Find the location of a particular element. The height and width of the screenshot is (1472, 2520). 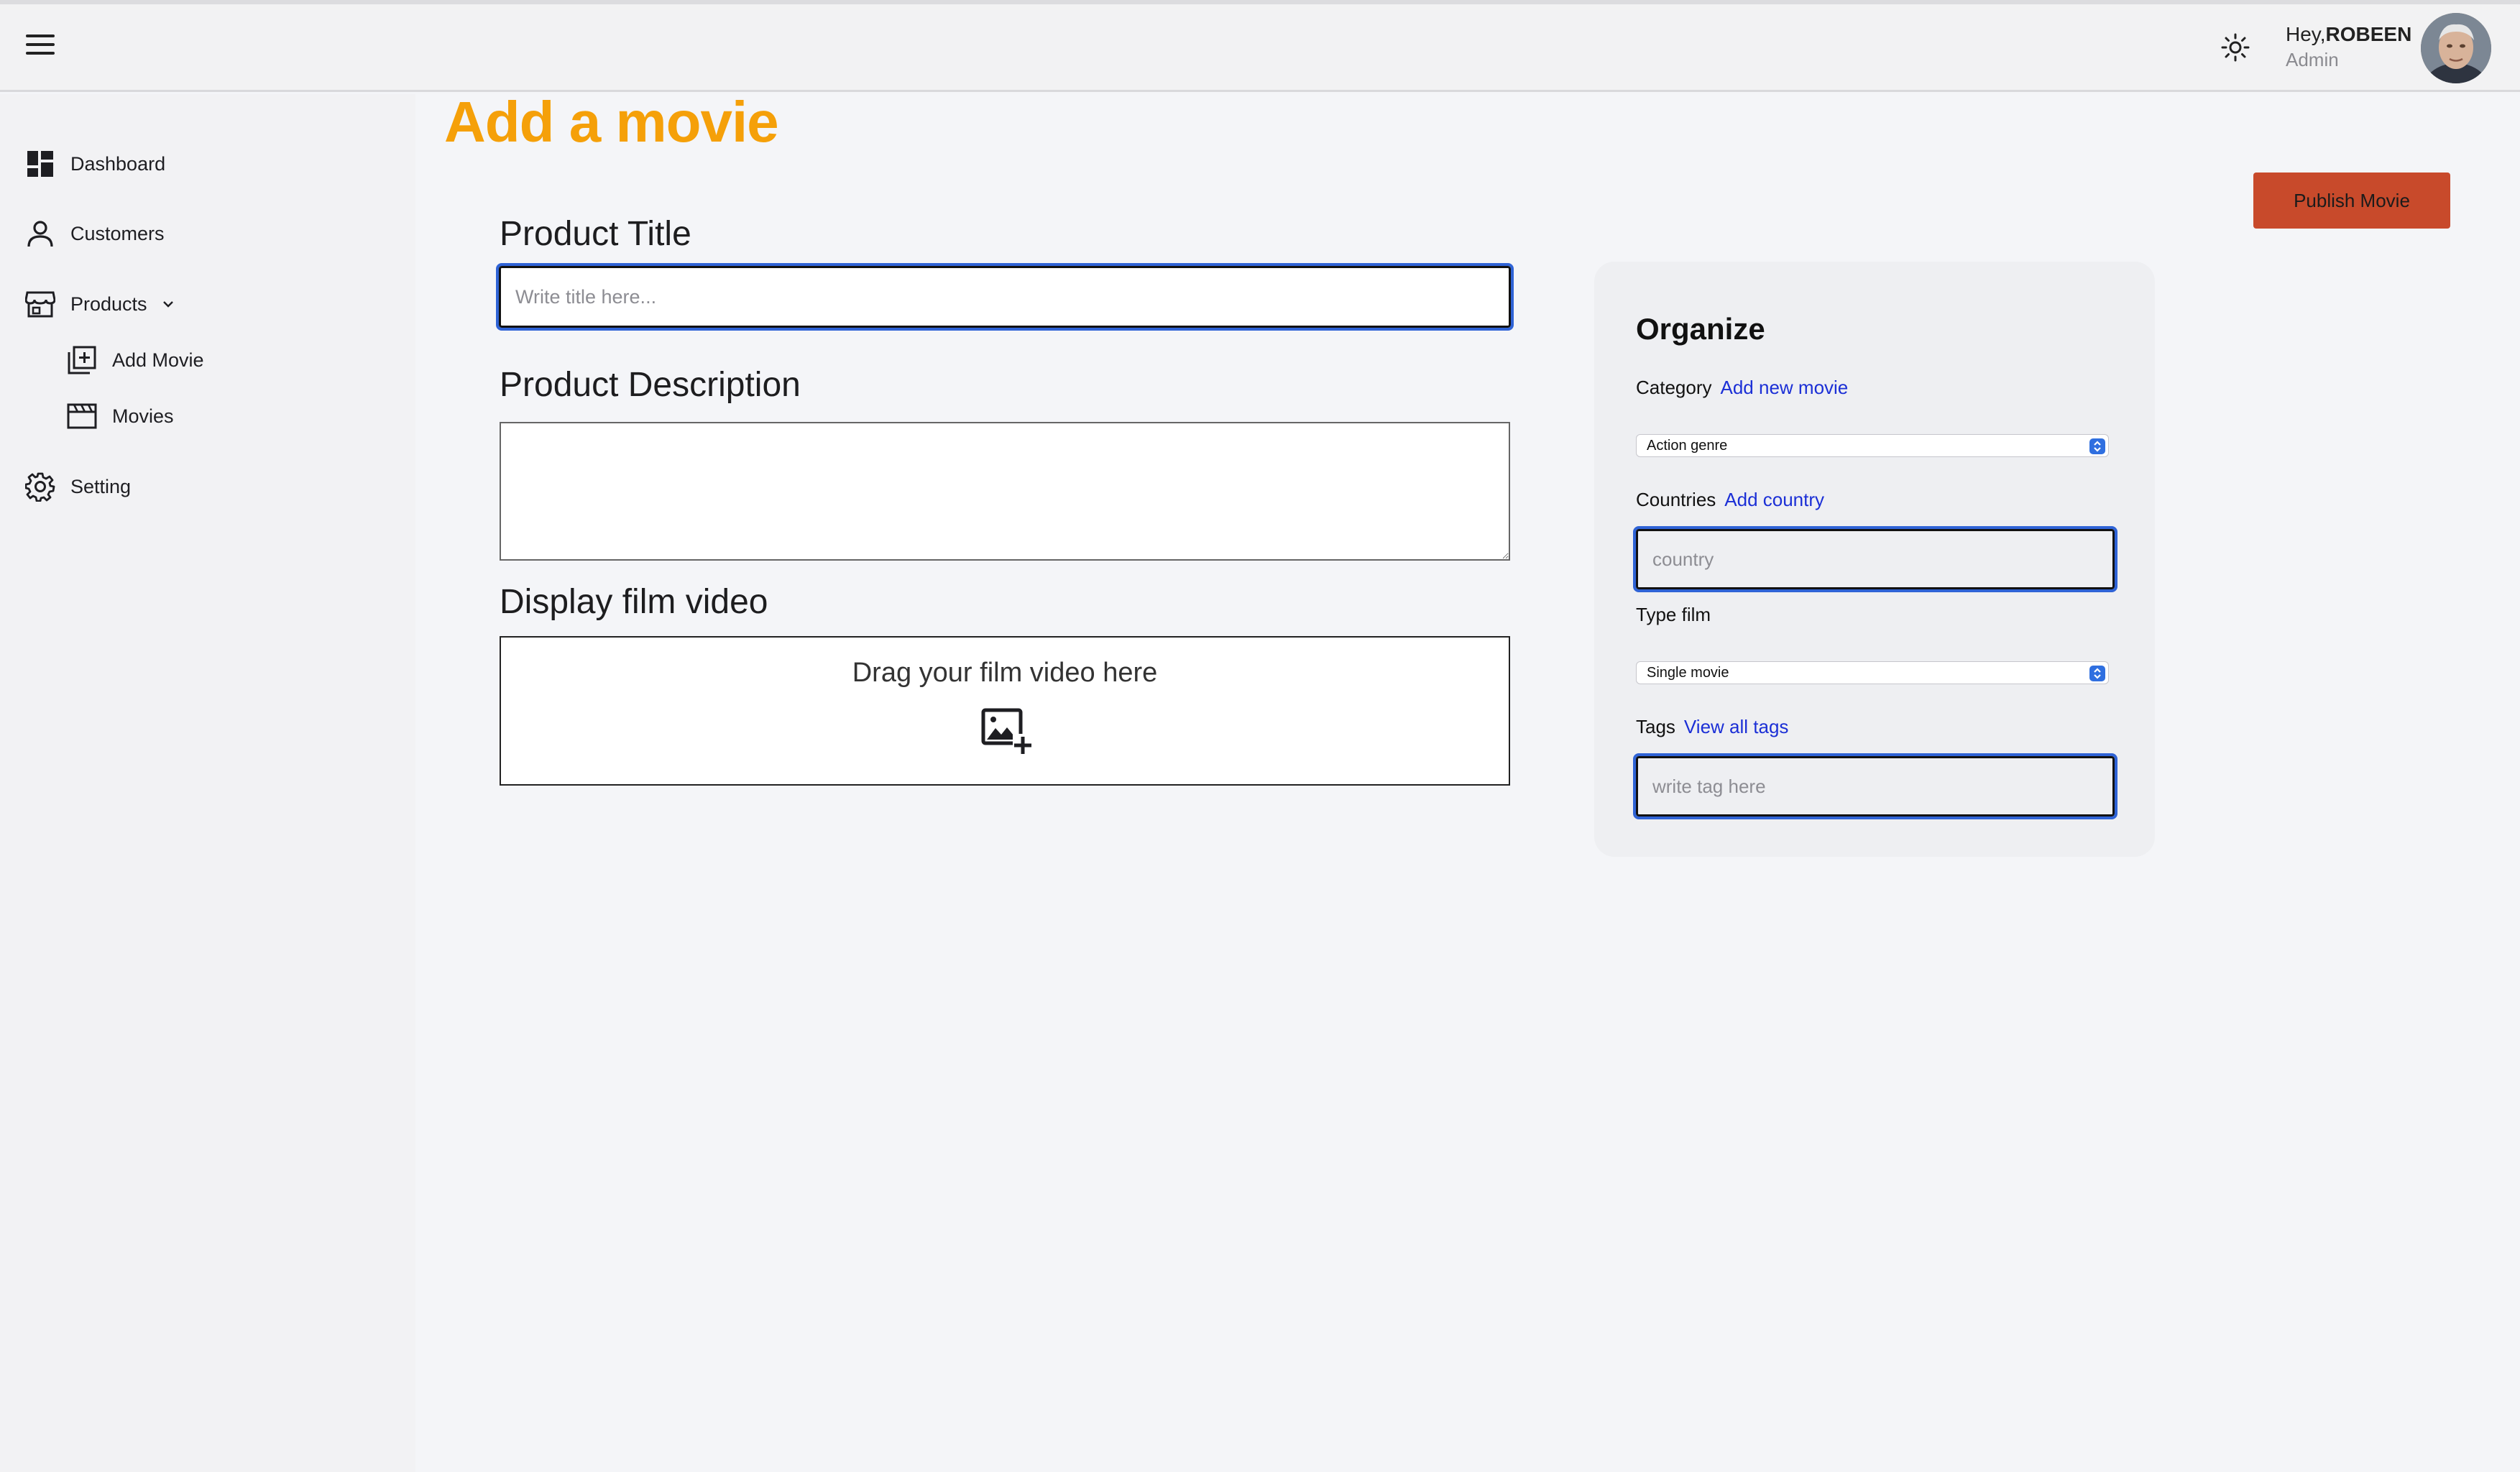

chevron-down-icon is located at coordinates (167, 304).